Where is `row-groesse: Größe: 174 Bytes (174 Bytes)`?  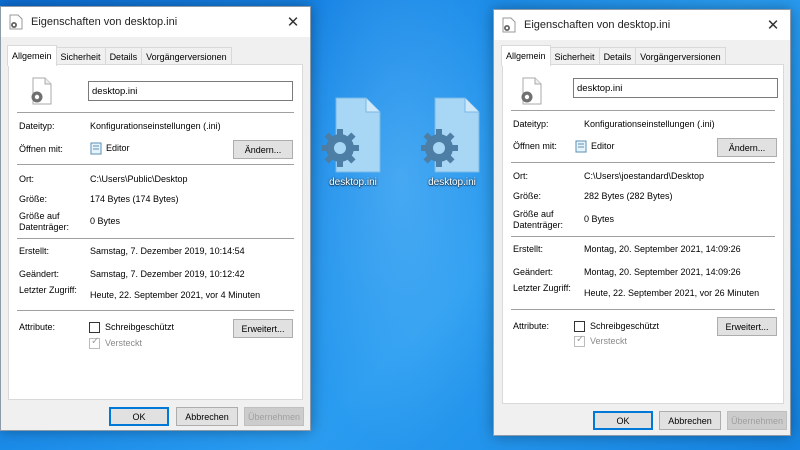
row-groesse: Größe: 174 Bytes (174 Bytes) is located at coordinates (99, 199).